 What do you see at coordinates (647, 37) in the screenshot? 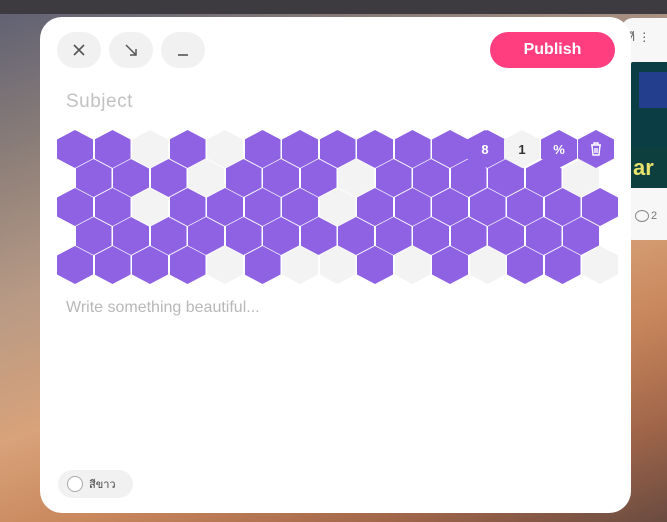
I see `card-menu: ที ⋮` at bounding box center [647, 37].